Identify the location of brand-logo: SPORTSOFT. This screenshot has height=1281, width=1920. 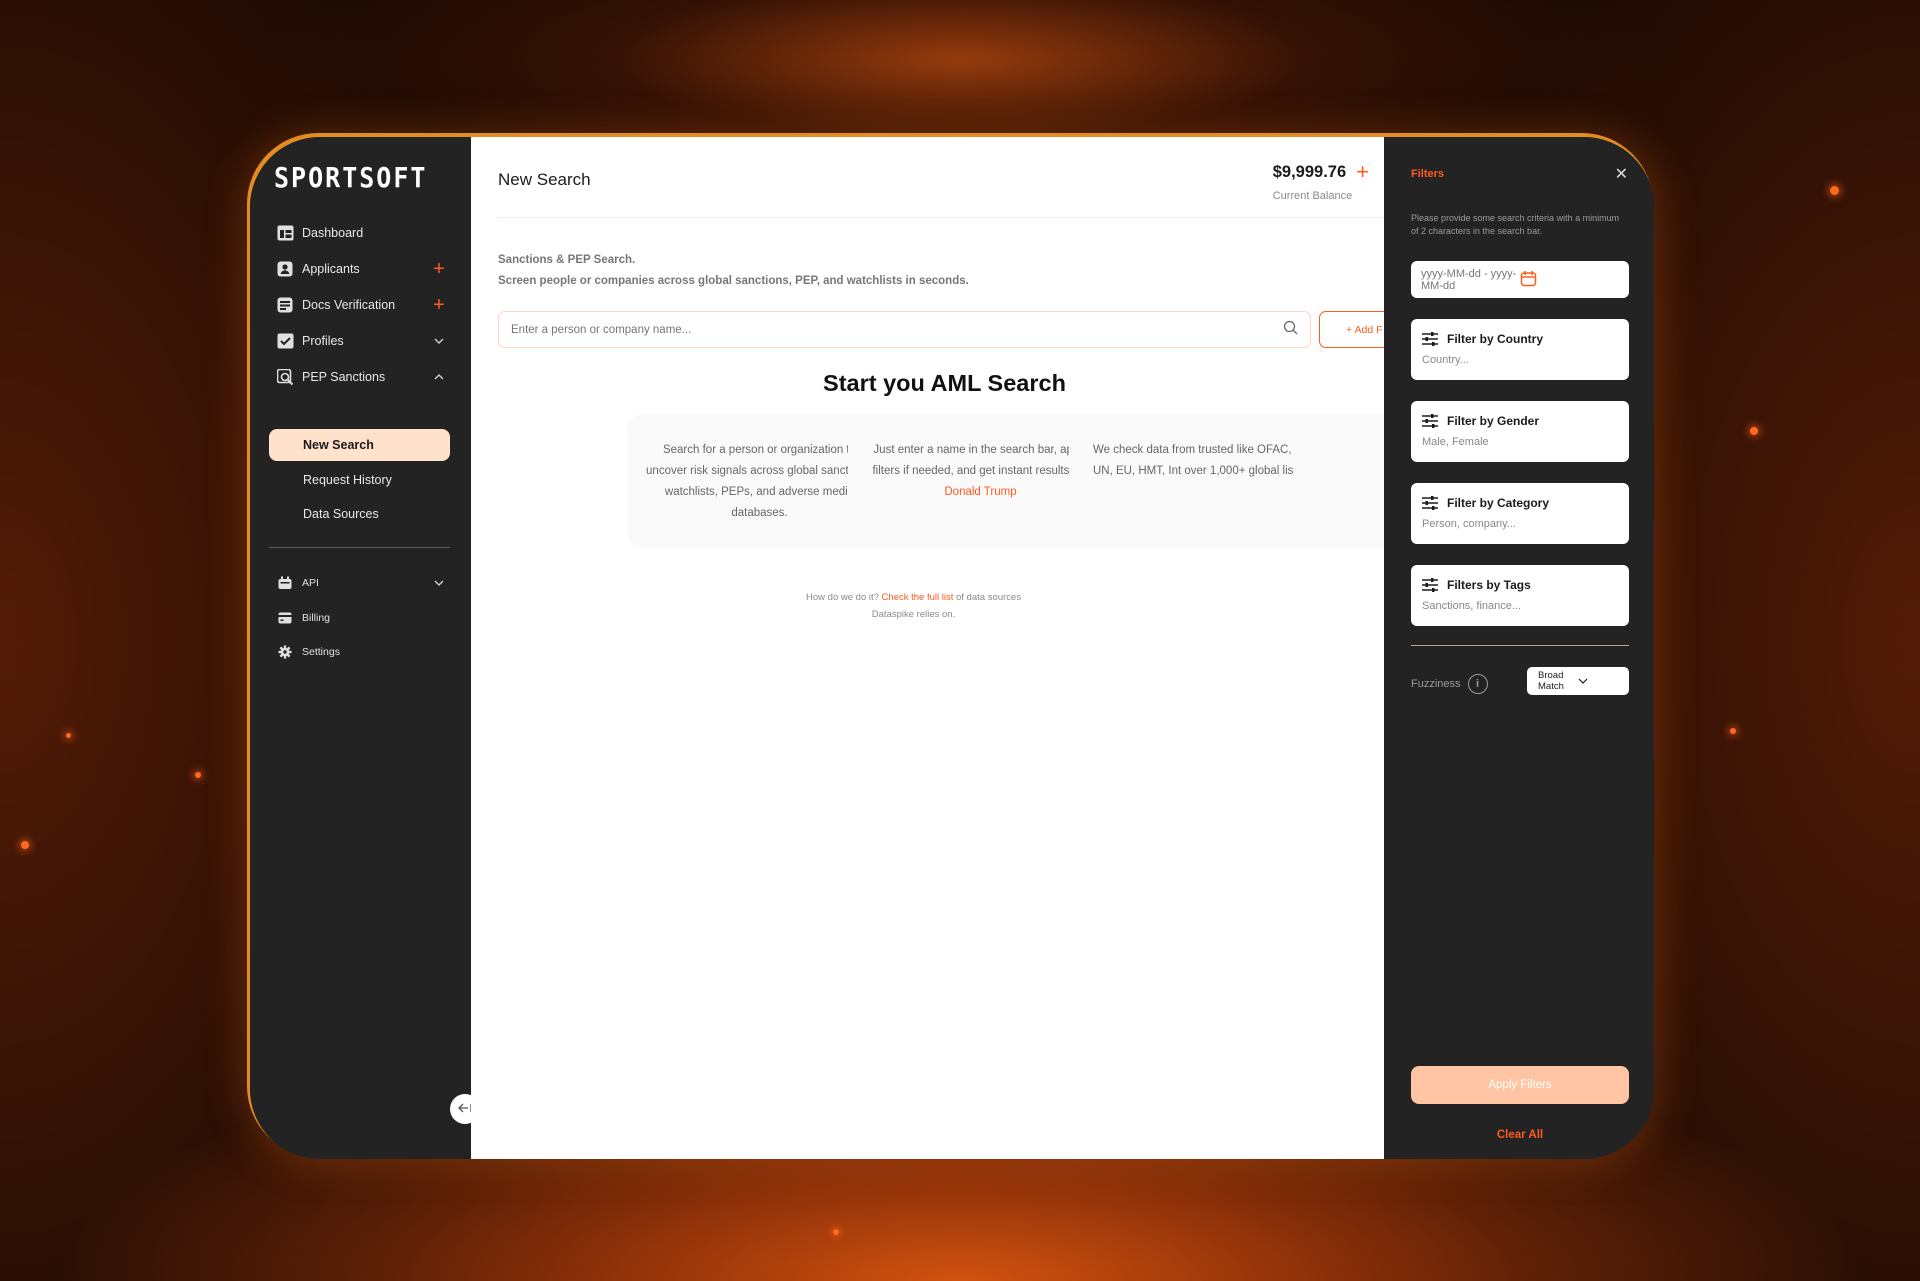
(351, 177).